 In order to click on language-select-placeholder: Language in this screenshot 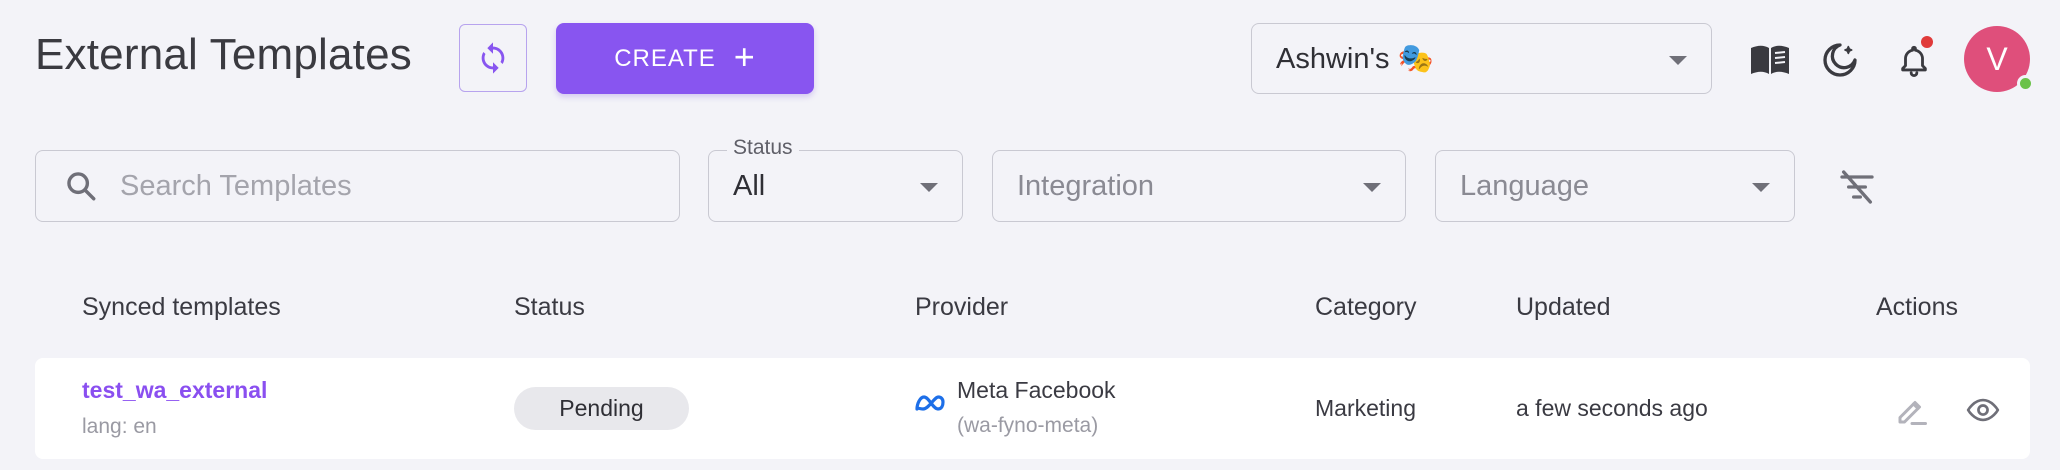, I will do `click(1525, 185)`.